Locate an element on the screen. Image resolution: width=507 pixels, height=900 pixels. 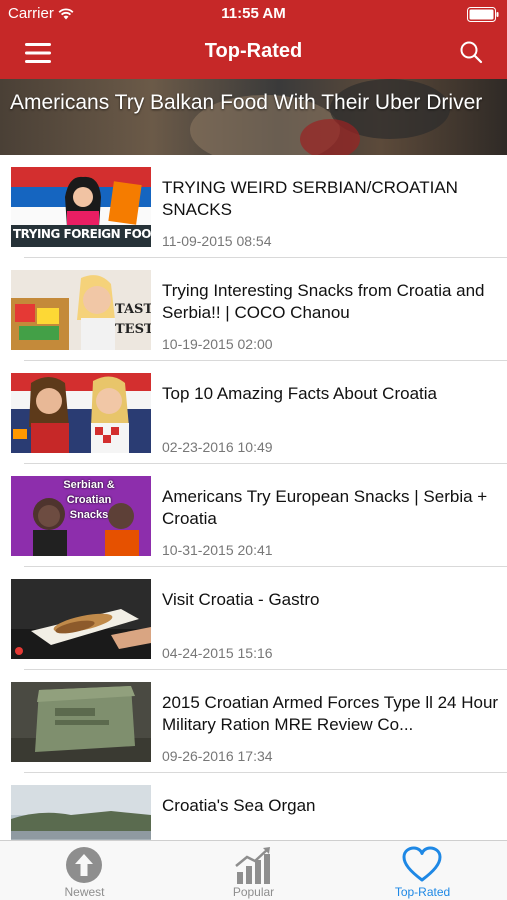
arrow-up-circle-icon is located at coordinates (84, 865).